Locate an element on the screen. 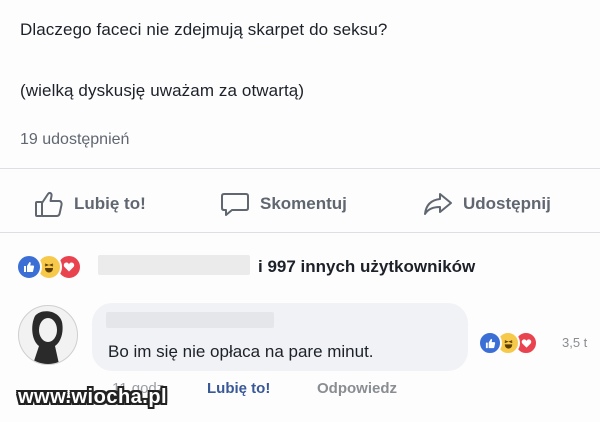 This screenshot has height=422, width=600. share-button: Udostępnij is located at coordinates (487, 204).